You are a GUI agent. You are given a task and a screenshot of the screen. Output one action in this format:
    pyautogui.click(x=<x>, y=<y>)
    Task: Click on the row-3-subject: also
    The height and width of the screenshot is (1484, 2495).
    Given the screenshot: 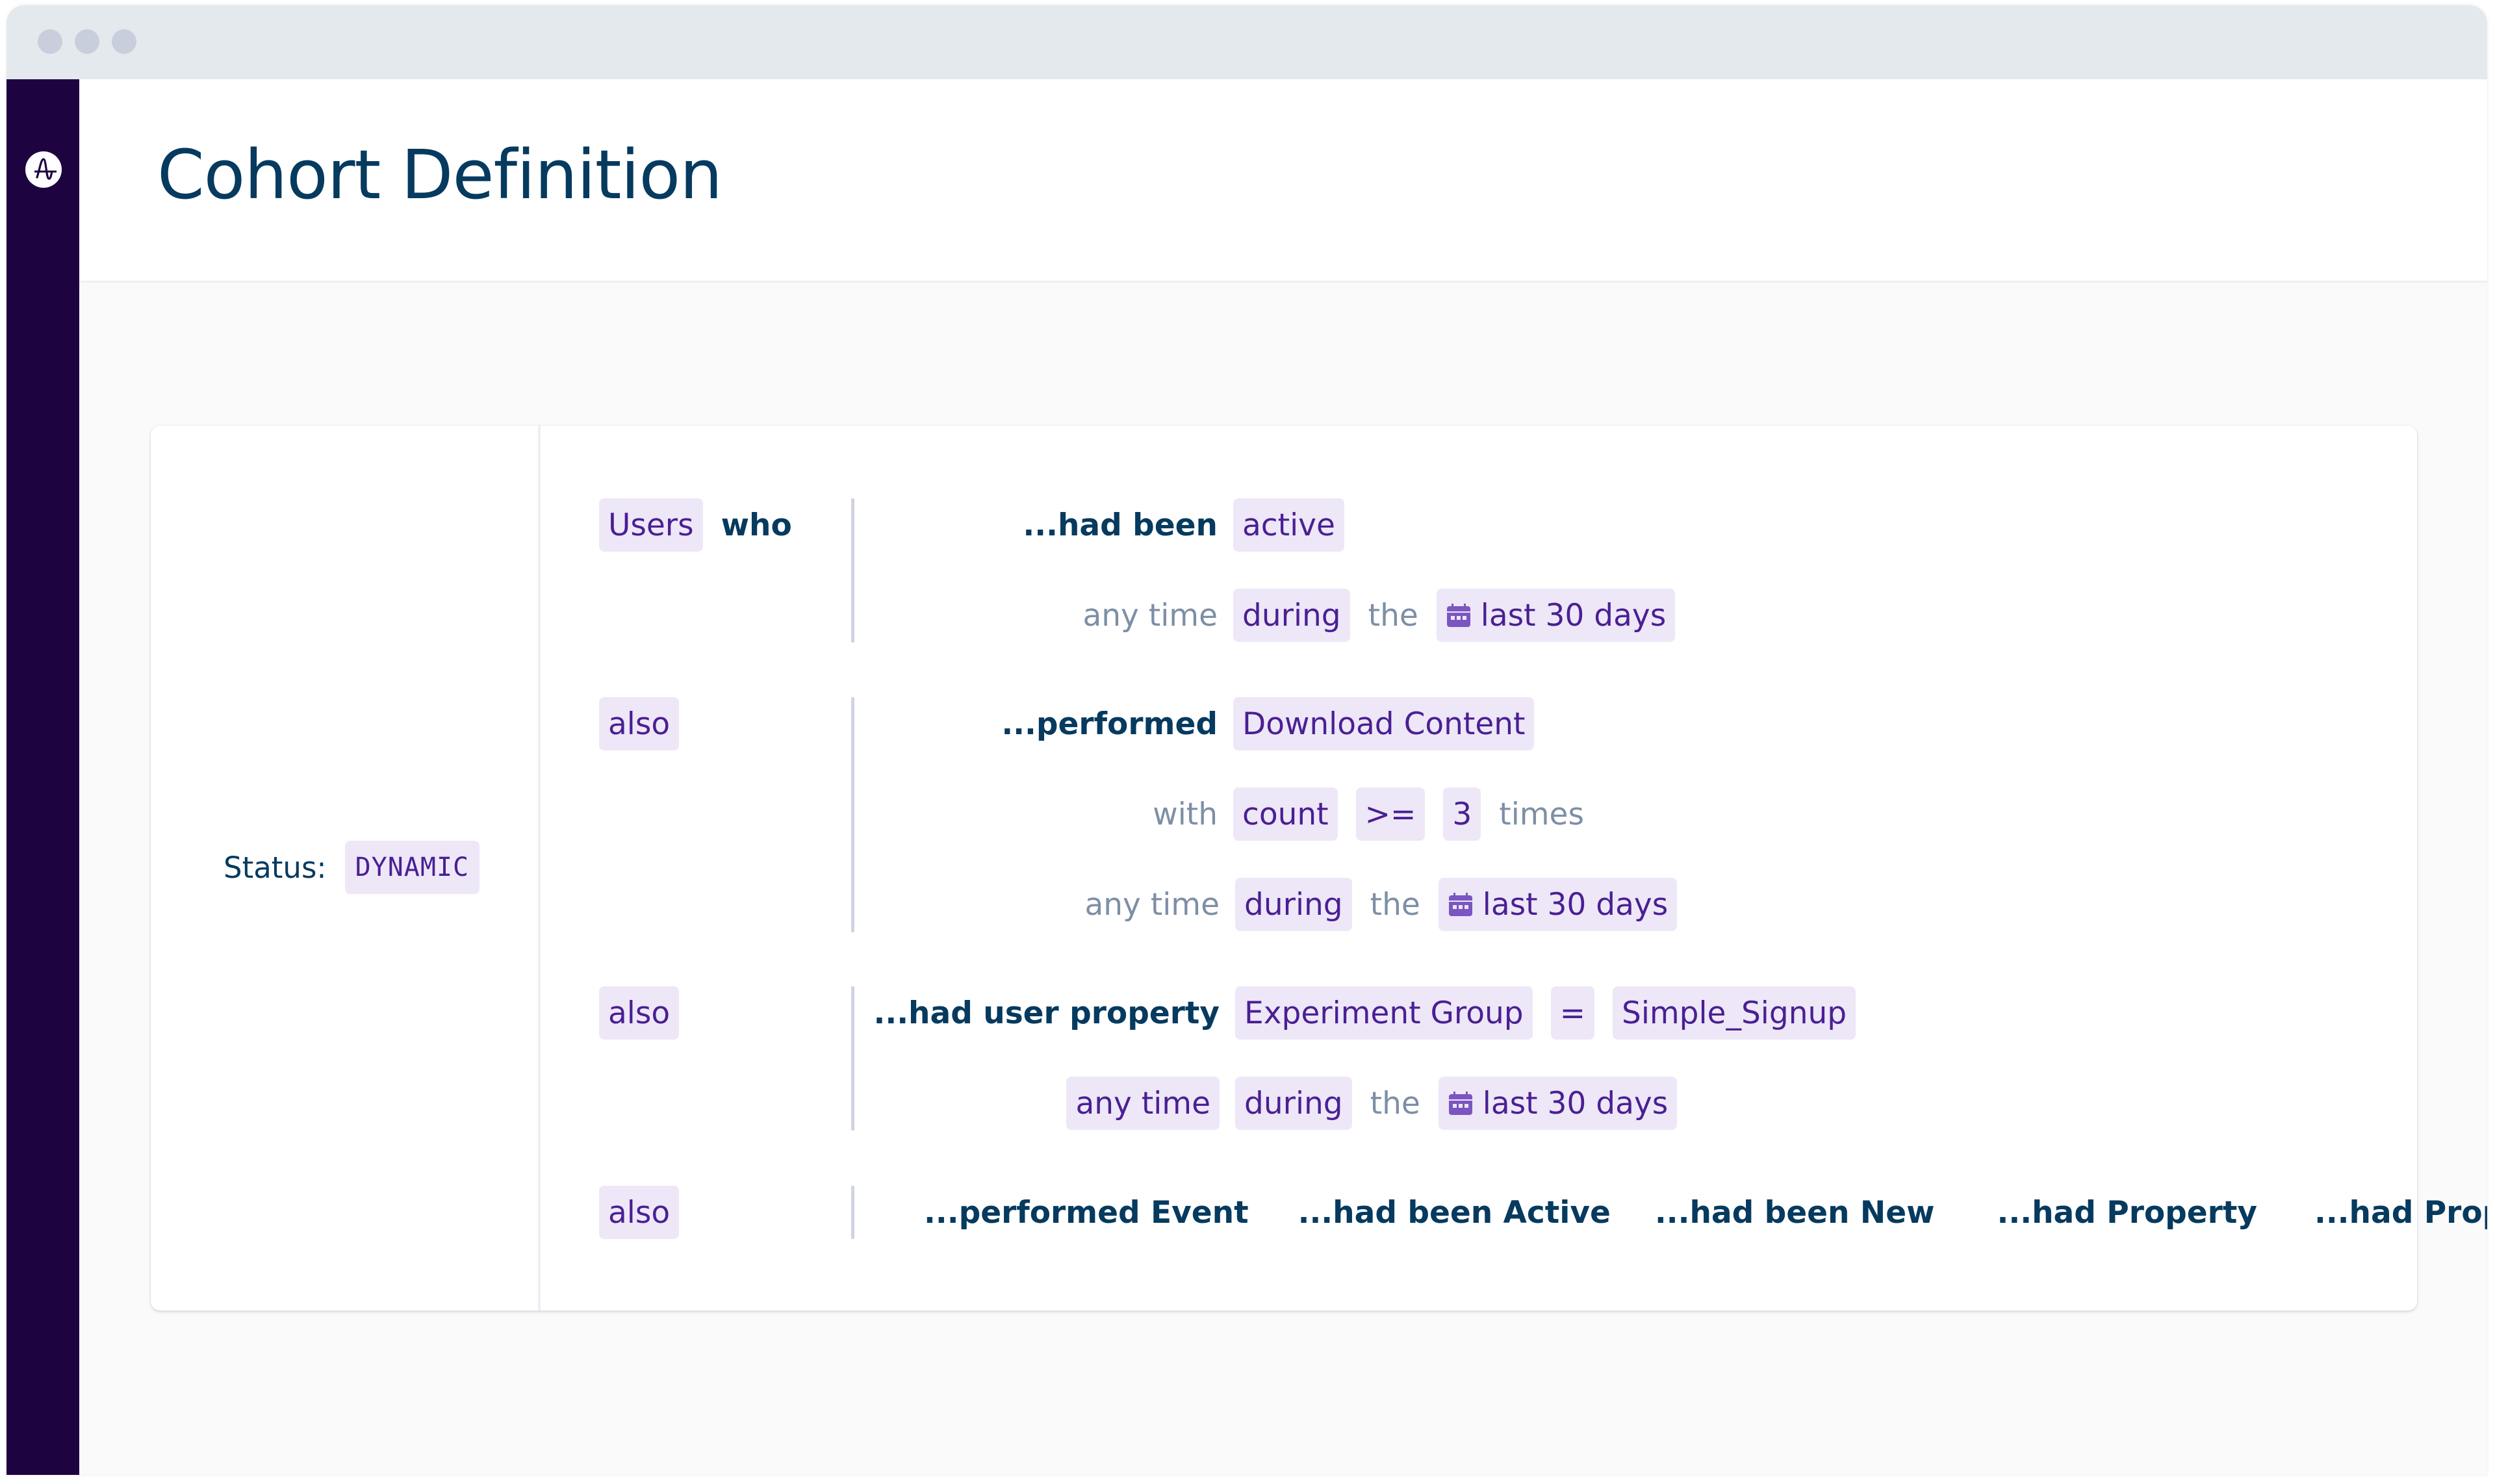 What is the action you would take?
    pyautogui.click(x=639, y=1013)
    